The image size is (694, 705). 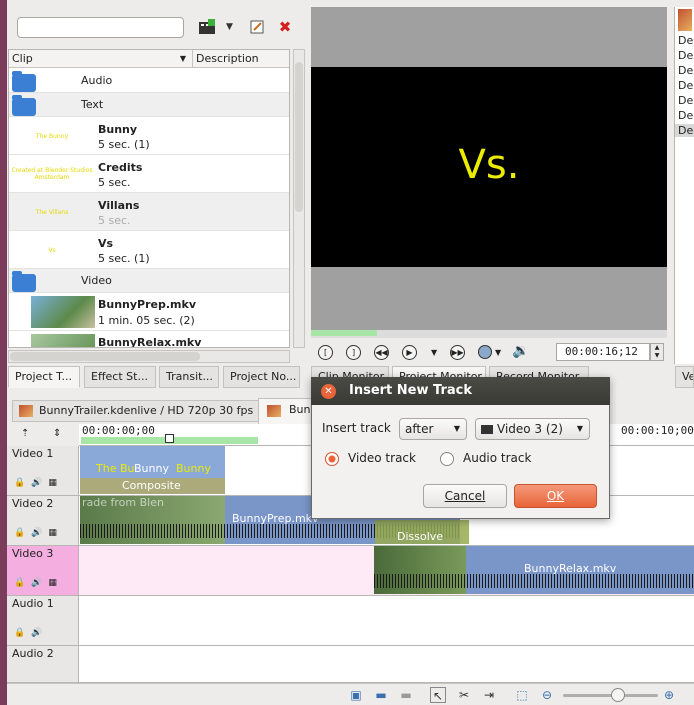 What do you see at coordinates (100, 27) in the screenshot?
I see `search-input` at bounding box center [100, 27].